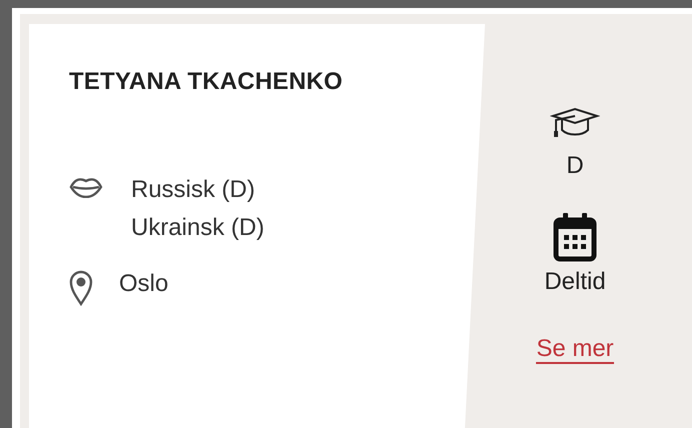 This screenshot has width=692, height=428. What do you see at coordinates (575, 166) in the screenshot?
I see `education-text: D` at bounding box center [575, 166].